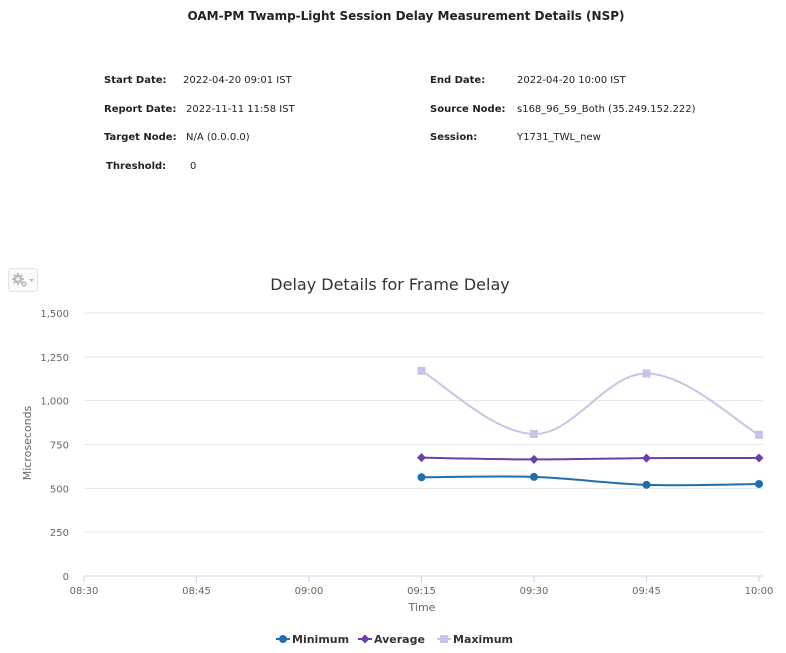  What do you see at coordinates (458, 80) in the screenshot?
I see `end-date-label: End Date:` at bounding box center [458, 80].